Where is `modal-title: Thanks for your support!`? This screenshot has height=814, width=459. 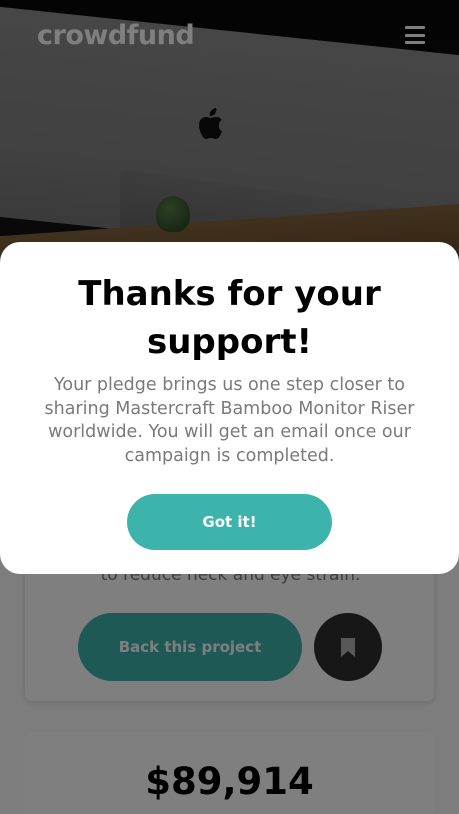 modal-title: Thanks for your support! is located at coordinates (229, 318).